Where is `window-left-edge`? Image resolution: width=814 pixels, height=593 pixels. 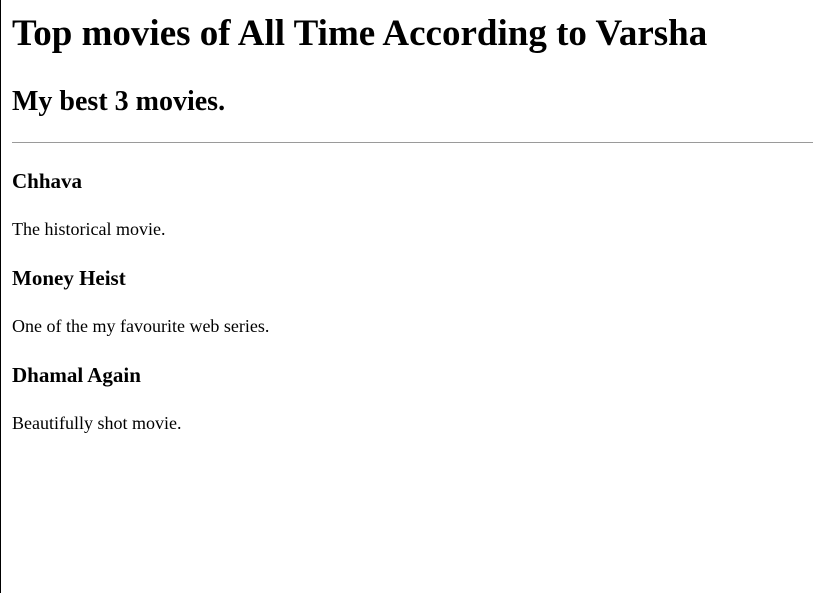 window-left-edge is located at coordinates (0, 296).